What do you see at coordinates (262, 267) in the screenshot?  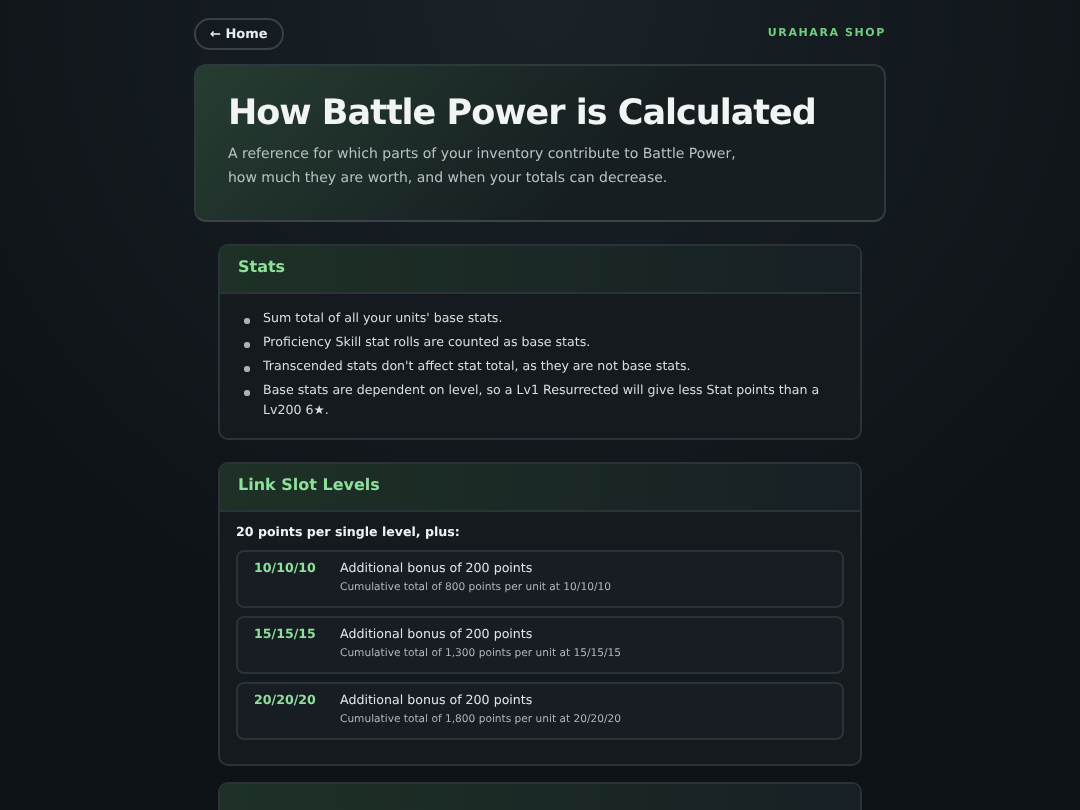 I see `section-title: Stats` at bounding box center [262, 267].